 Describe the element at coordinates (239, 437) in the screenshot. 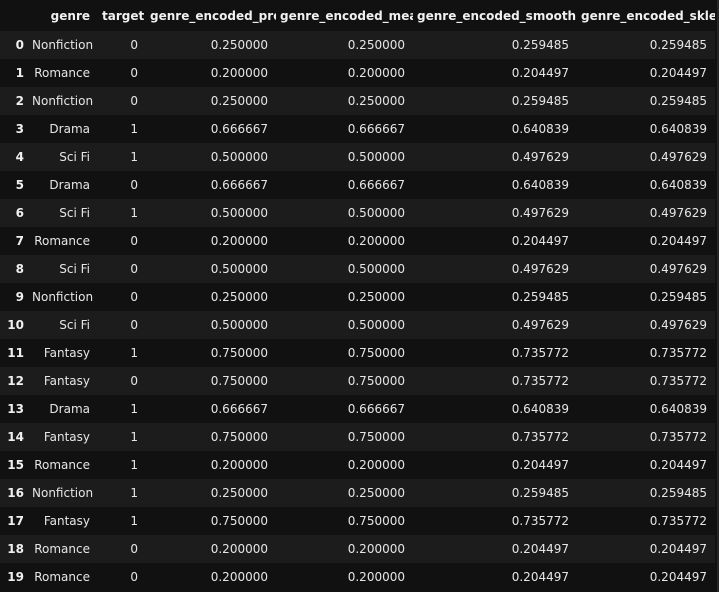

I see `prob-cell: 0.750000` at that location.